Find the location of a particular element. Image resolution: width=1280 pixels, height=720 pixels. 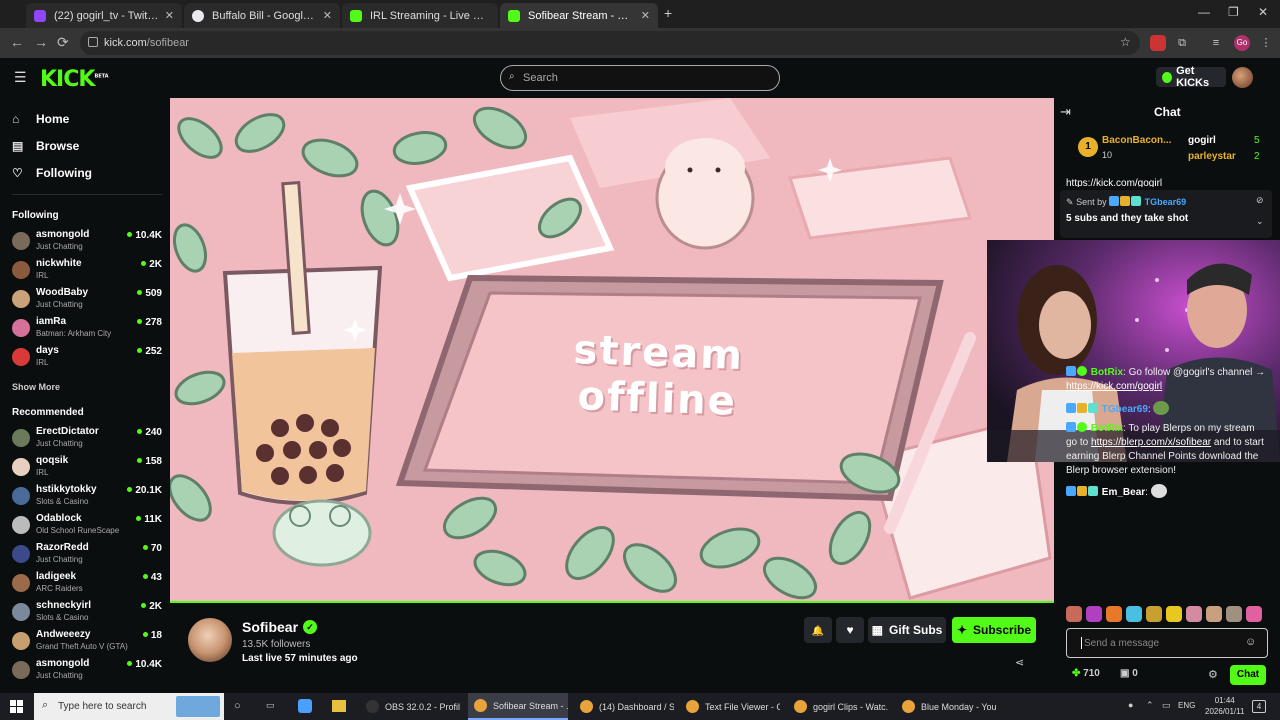

sidebar-channel: nickwhite IRL 2K is located at coordinates (87, 271).